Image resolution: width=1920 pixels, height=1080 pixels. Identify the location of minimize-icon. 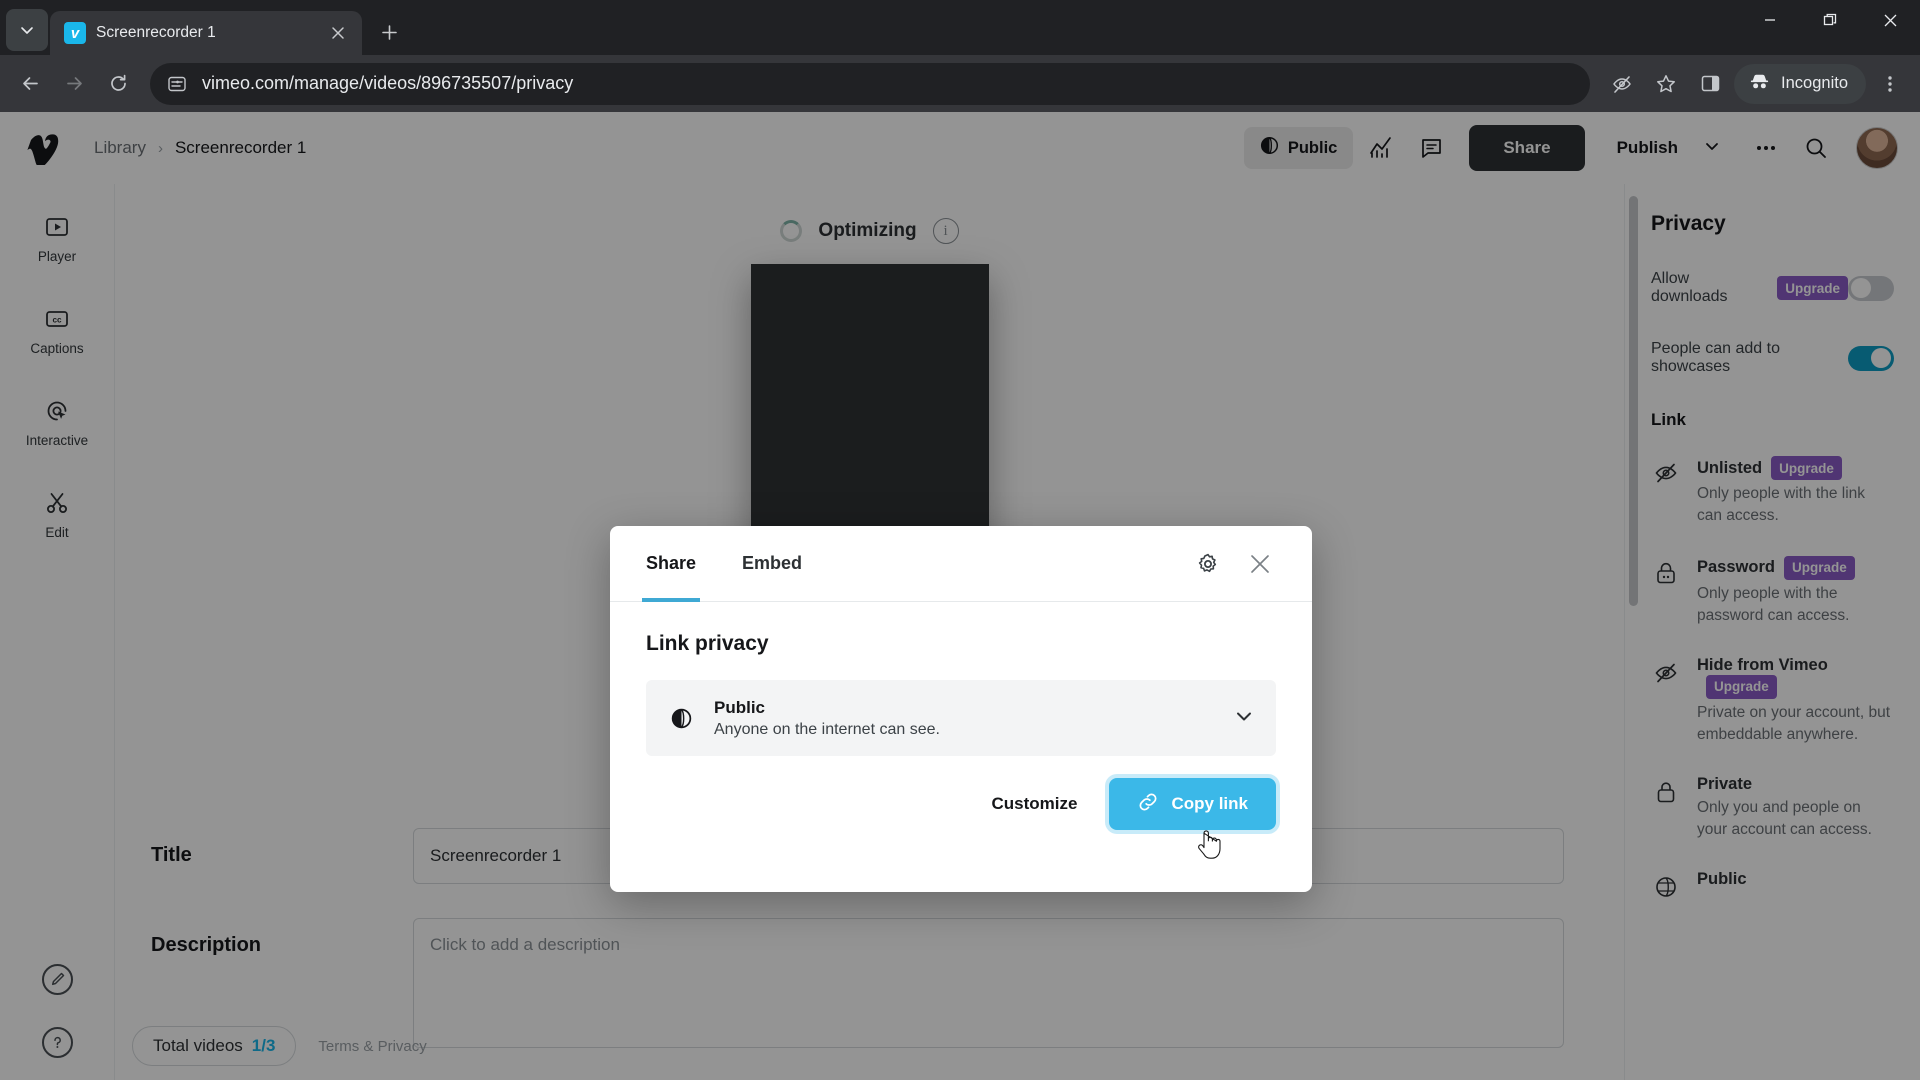
(1770, 20).